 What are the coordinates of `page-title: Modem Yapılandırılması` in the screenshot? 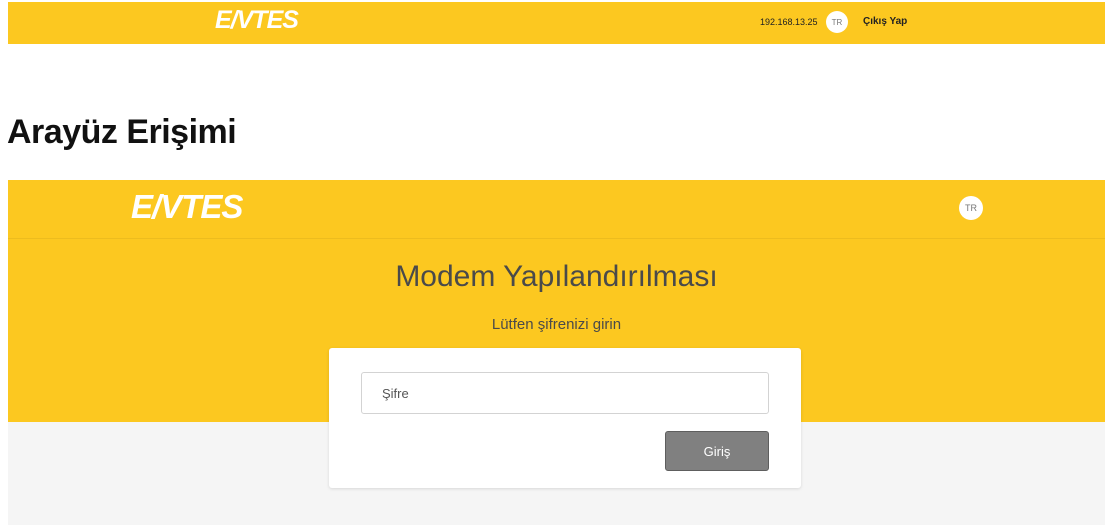 It's located at (556, 276).